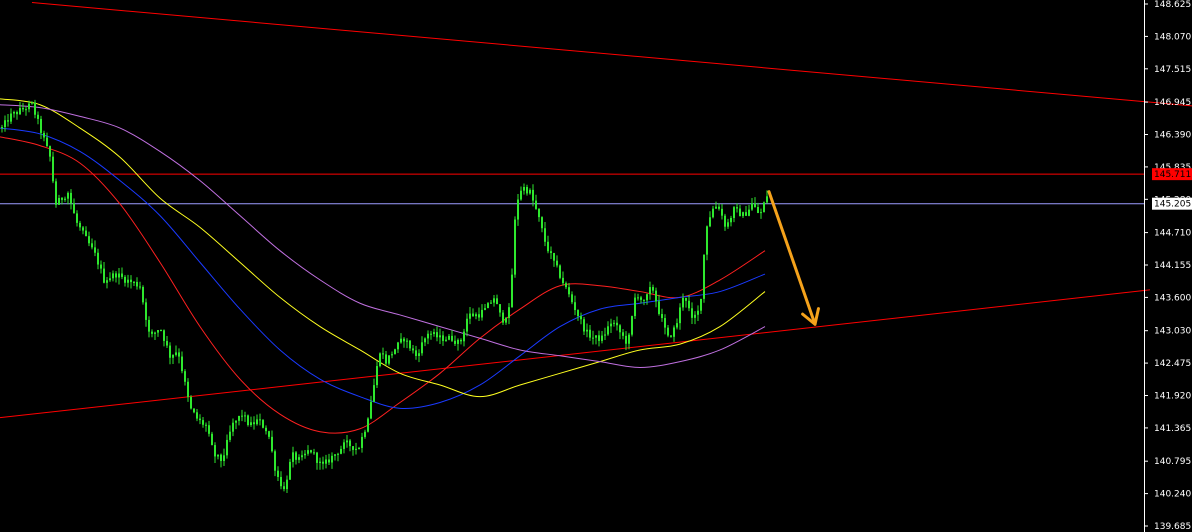 The height and width of the screenshot is (532, 1192). Describe the element at coordinates (572, 189) in the screenshot. I see `horizontal-lines-layer` at that location.